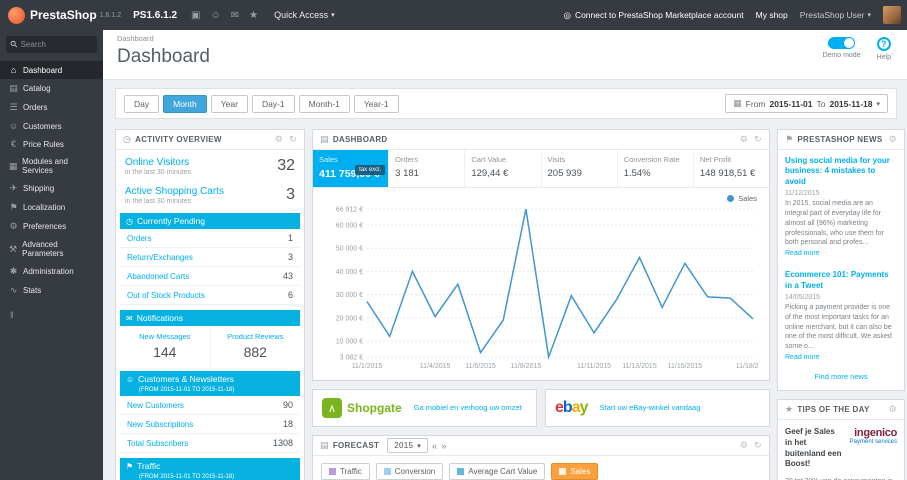 The height and width of the screenshot is (480, 907). Describe the element at coordinates (731, 198) in the screenshot. I see `legend-dot-icon` at that location.